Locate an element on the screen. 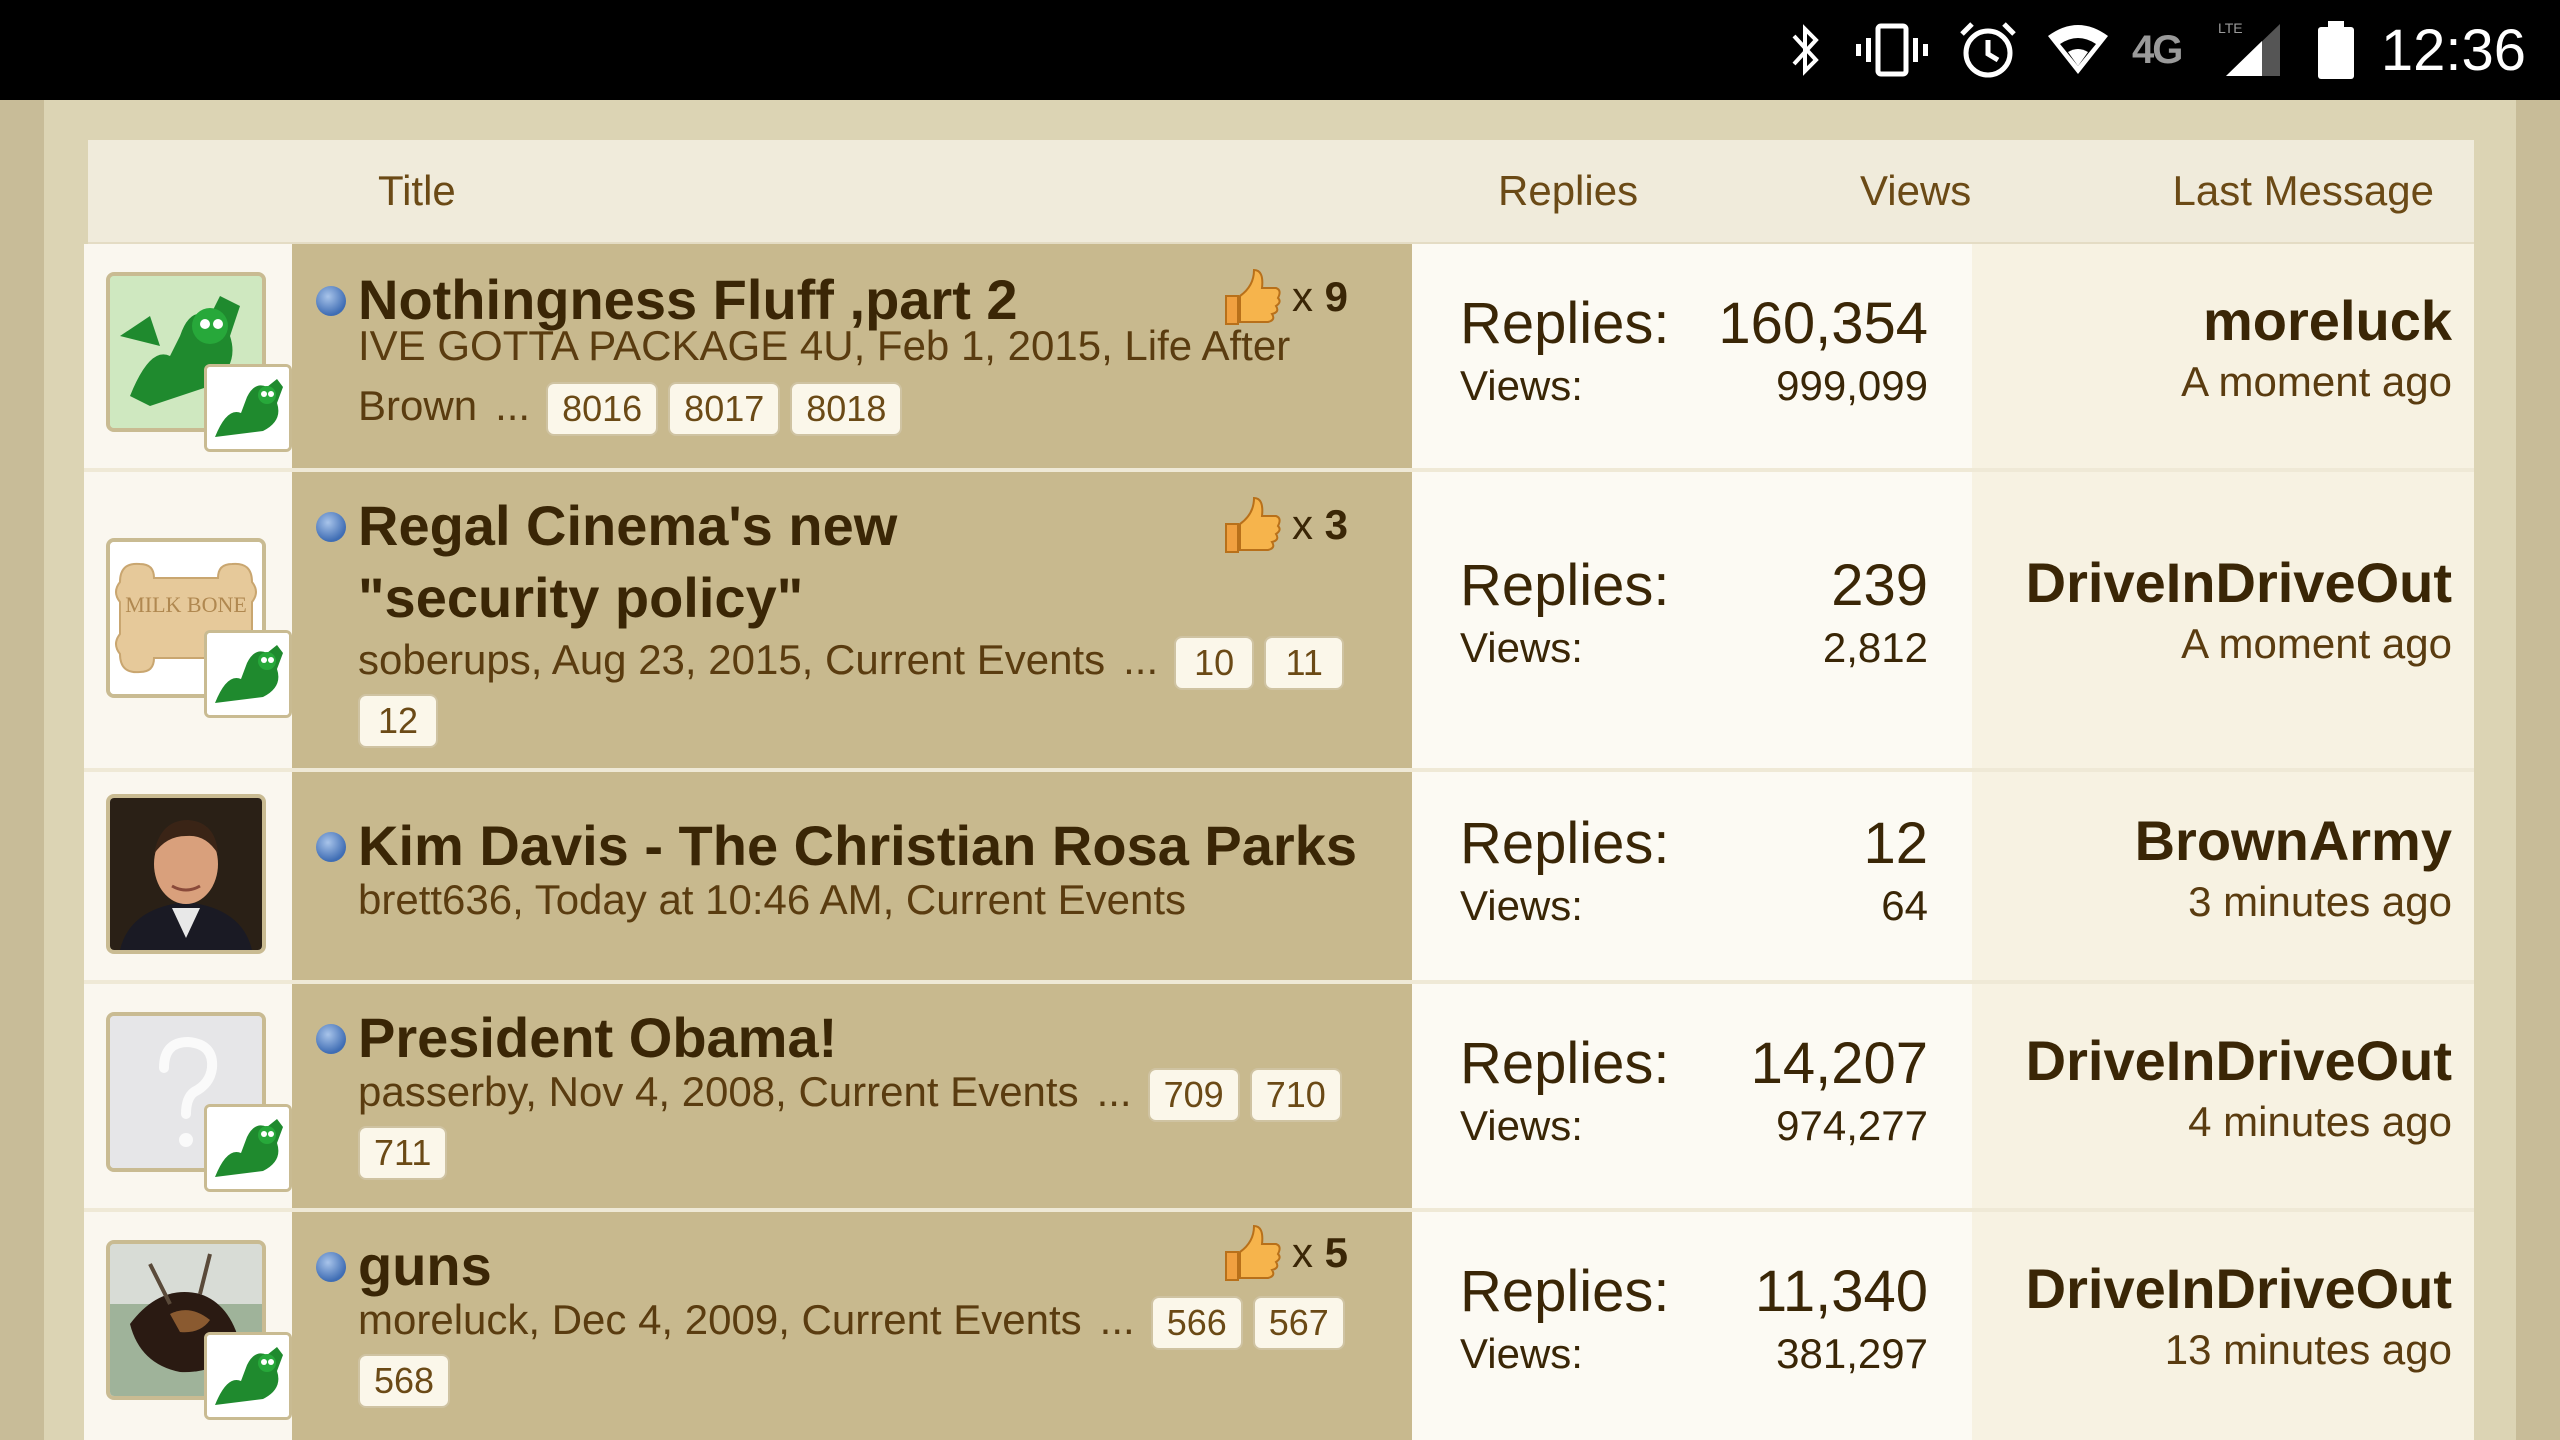  page-link: 566 is located at coordinates (1196, 1322).